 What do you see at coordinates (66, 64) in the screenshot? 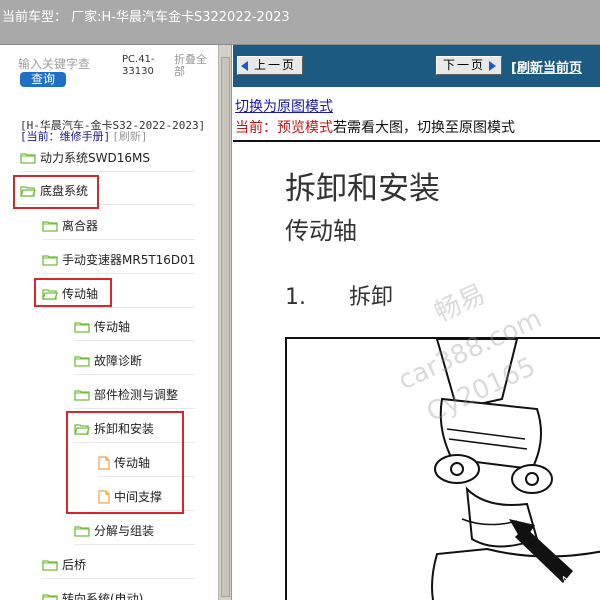
I see `search-input` at bounding box center [66, 64].